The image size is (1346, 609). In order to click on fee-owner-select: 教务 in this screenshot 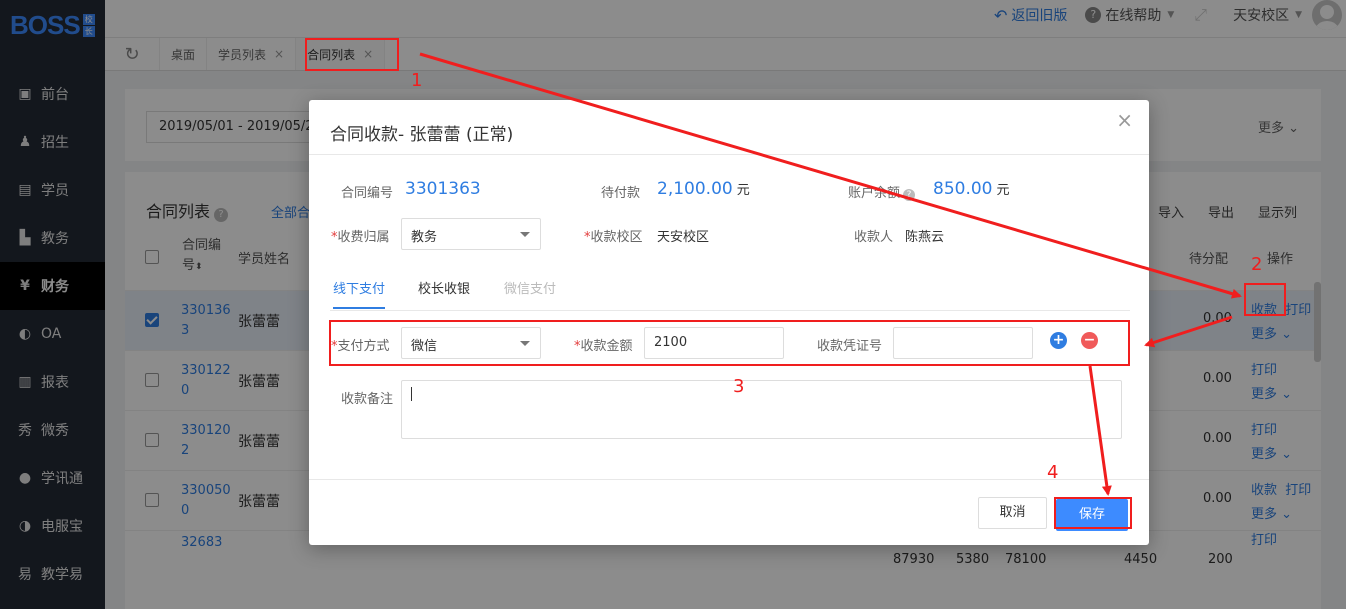, I will do `click(471, 234)`.